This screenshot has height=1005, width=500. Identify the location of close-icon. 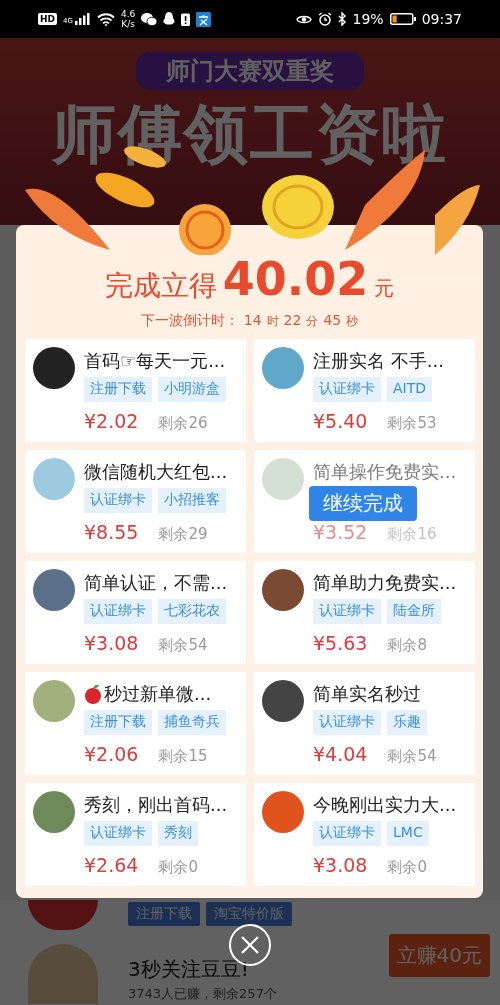
(250, 945).